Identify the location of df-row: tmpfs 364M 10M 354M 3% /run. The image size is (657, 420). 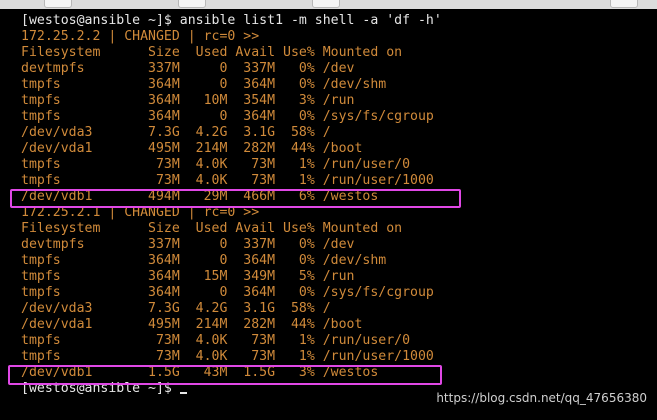
(188, 100).